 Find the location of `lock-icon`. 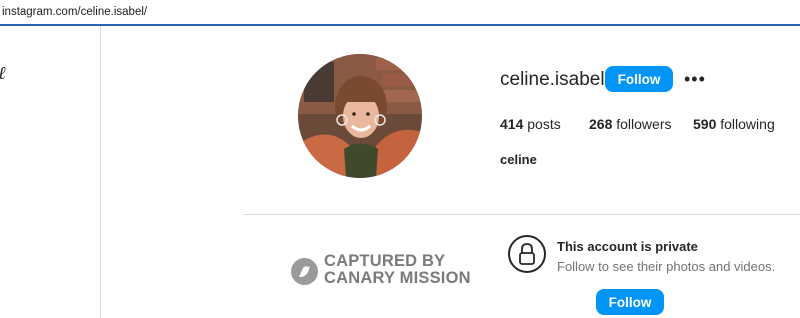

lock-icon is located at coordinates (527, 254).